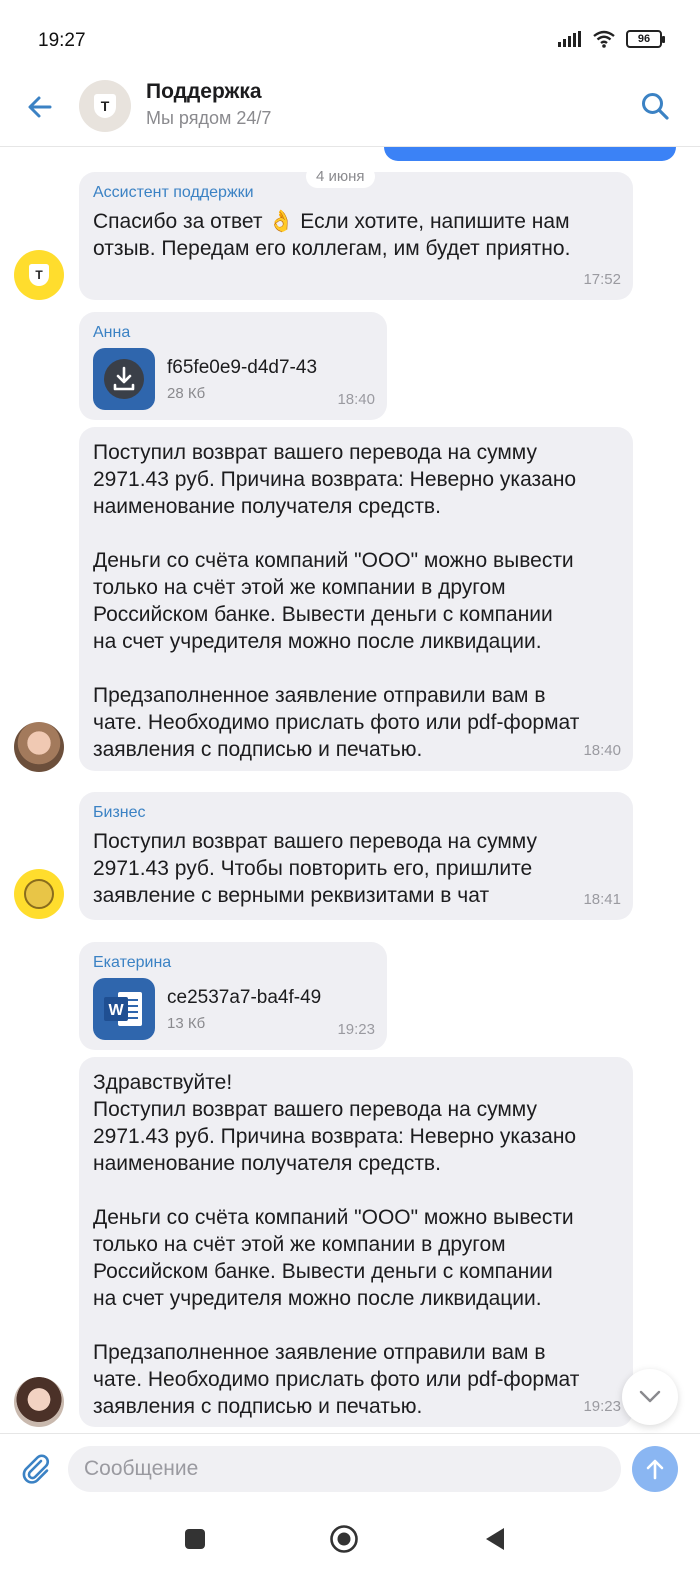 The width and height of the screenshot is (700, 1594). Describe the element at coordinates (62, 40) in the screenshot. I see `status-time: 19:27` at that location.